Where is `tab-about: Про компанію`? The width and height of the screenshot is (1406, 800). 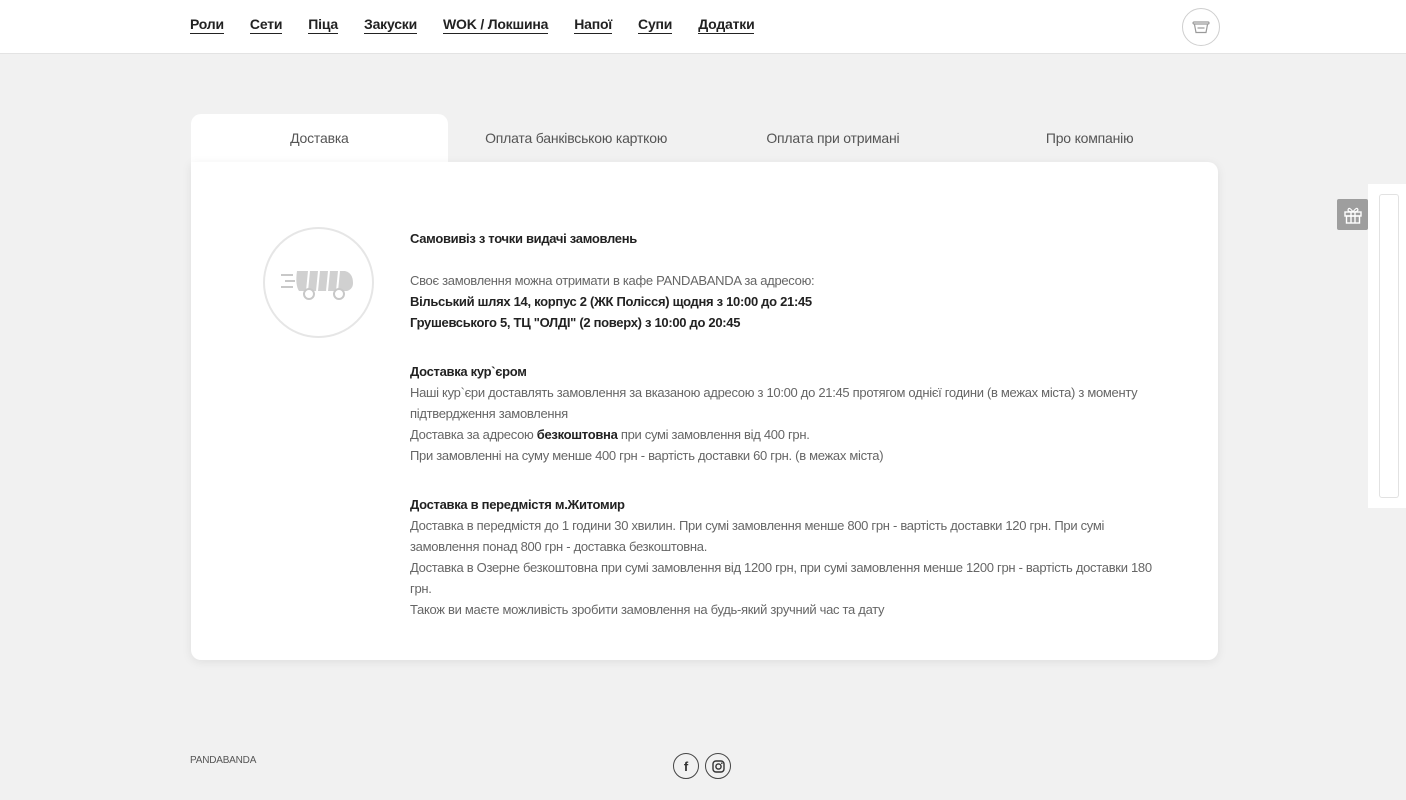 tab-about: Про компанію is located at coordinates (1089, 138).